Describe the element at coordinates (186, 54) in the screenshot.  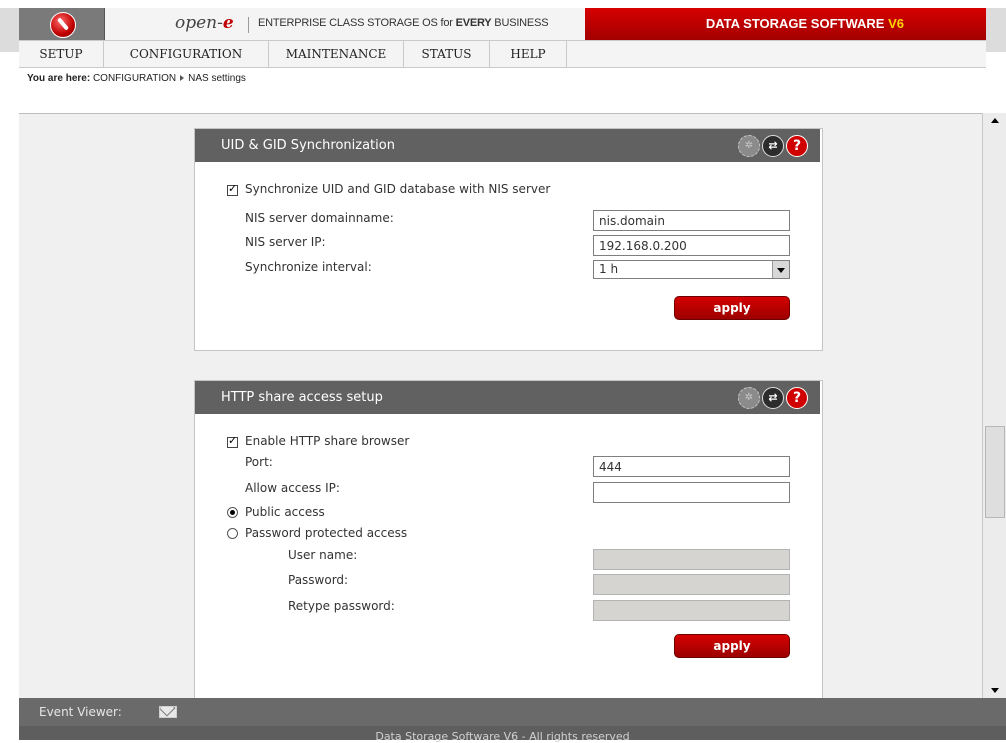
I see `menu-configuration: CONFIGURATION` at that location.